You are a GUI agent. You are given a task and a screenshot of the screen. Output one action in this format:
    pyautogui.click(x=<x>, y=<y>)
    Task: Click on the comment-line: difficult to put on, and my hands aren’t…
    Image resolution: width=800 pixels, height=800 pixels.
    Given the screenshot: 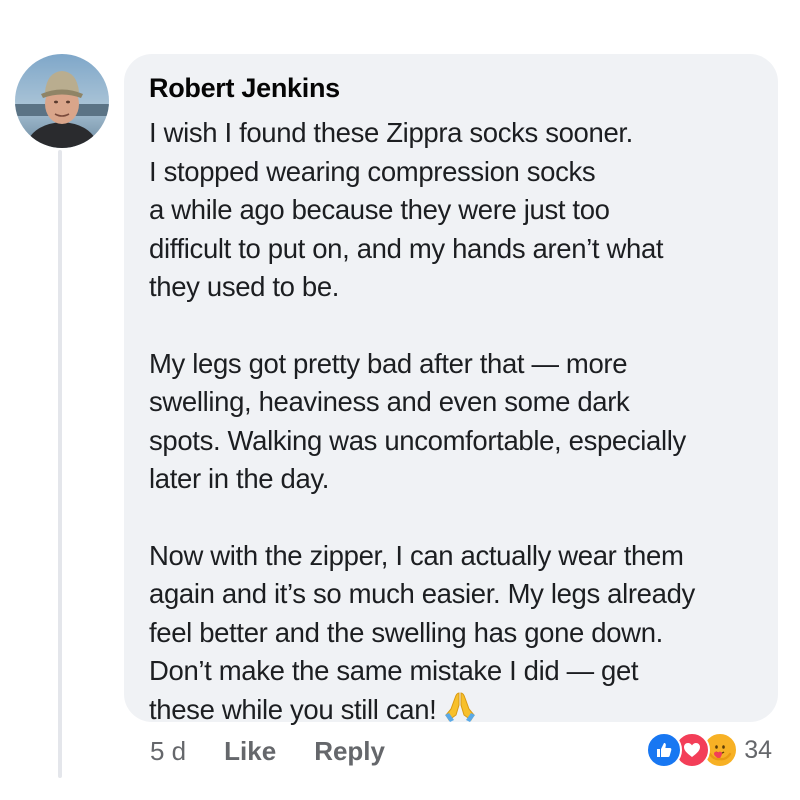 What is the action you would take?
    pyautogui.click(x=406, y=248)
    